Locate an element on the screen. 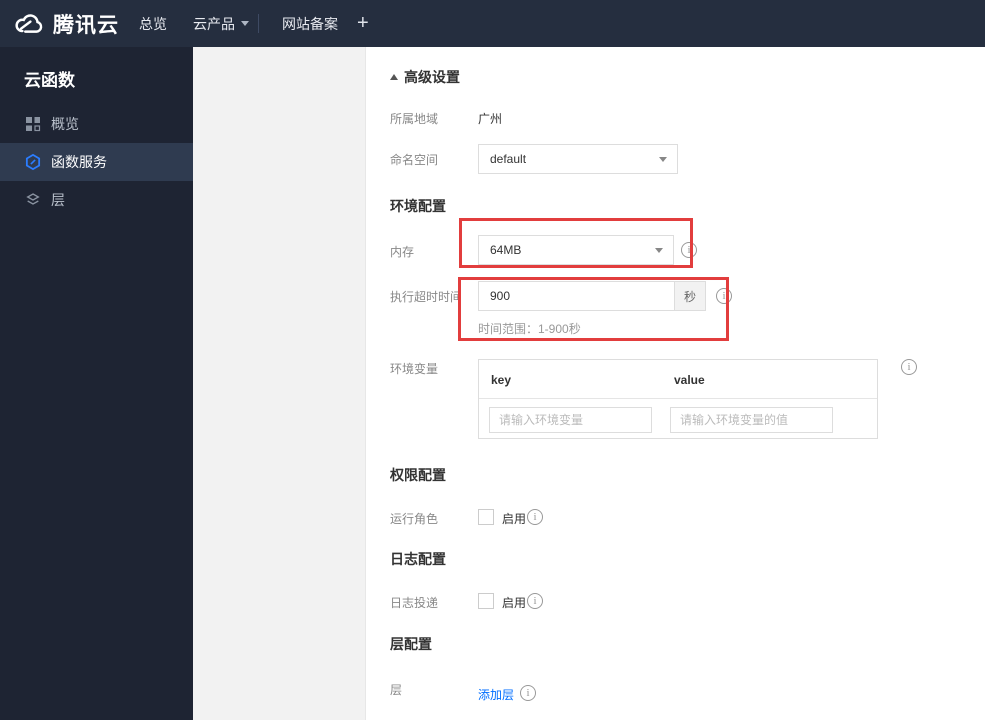 This screenshot has height=720, width=985. namespace-label: 命名空间 is located at coordinates (414, 160).